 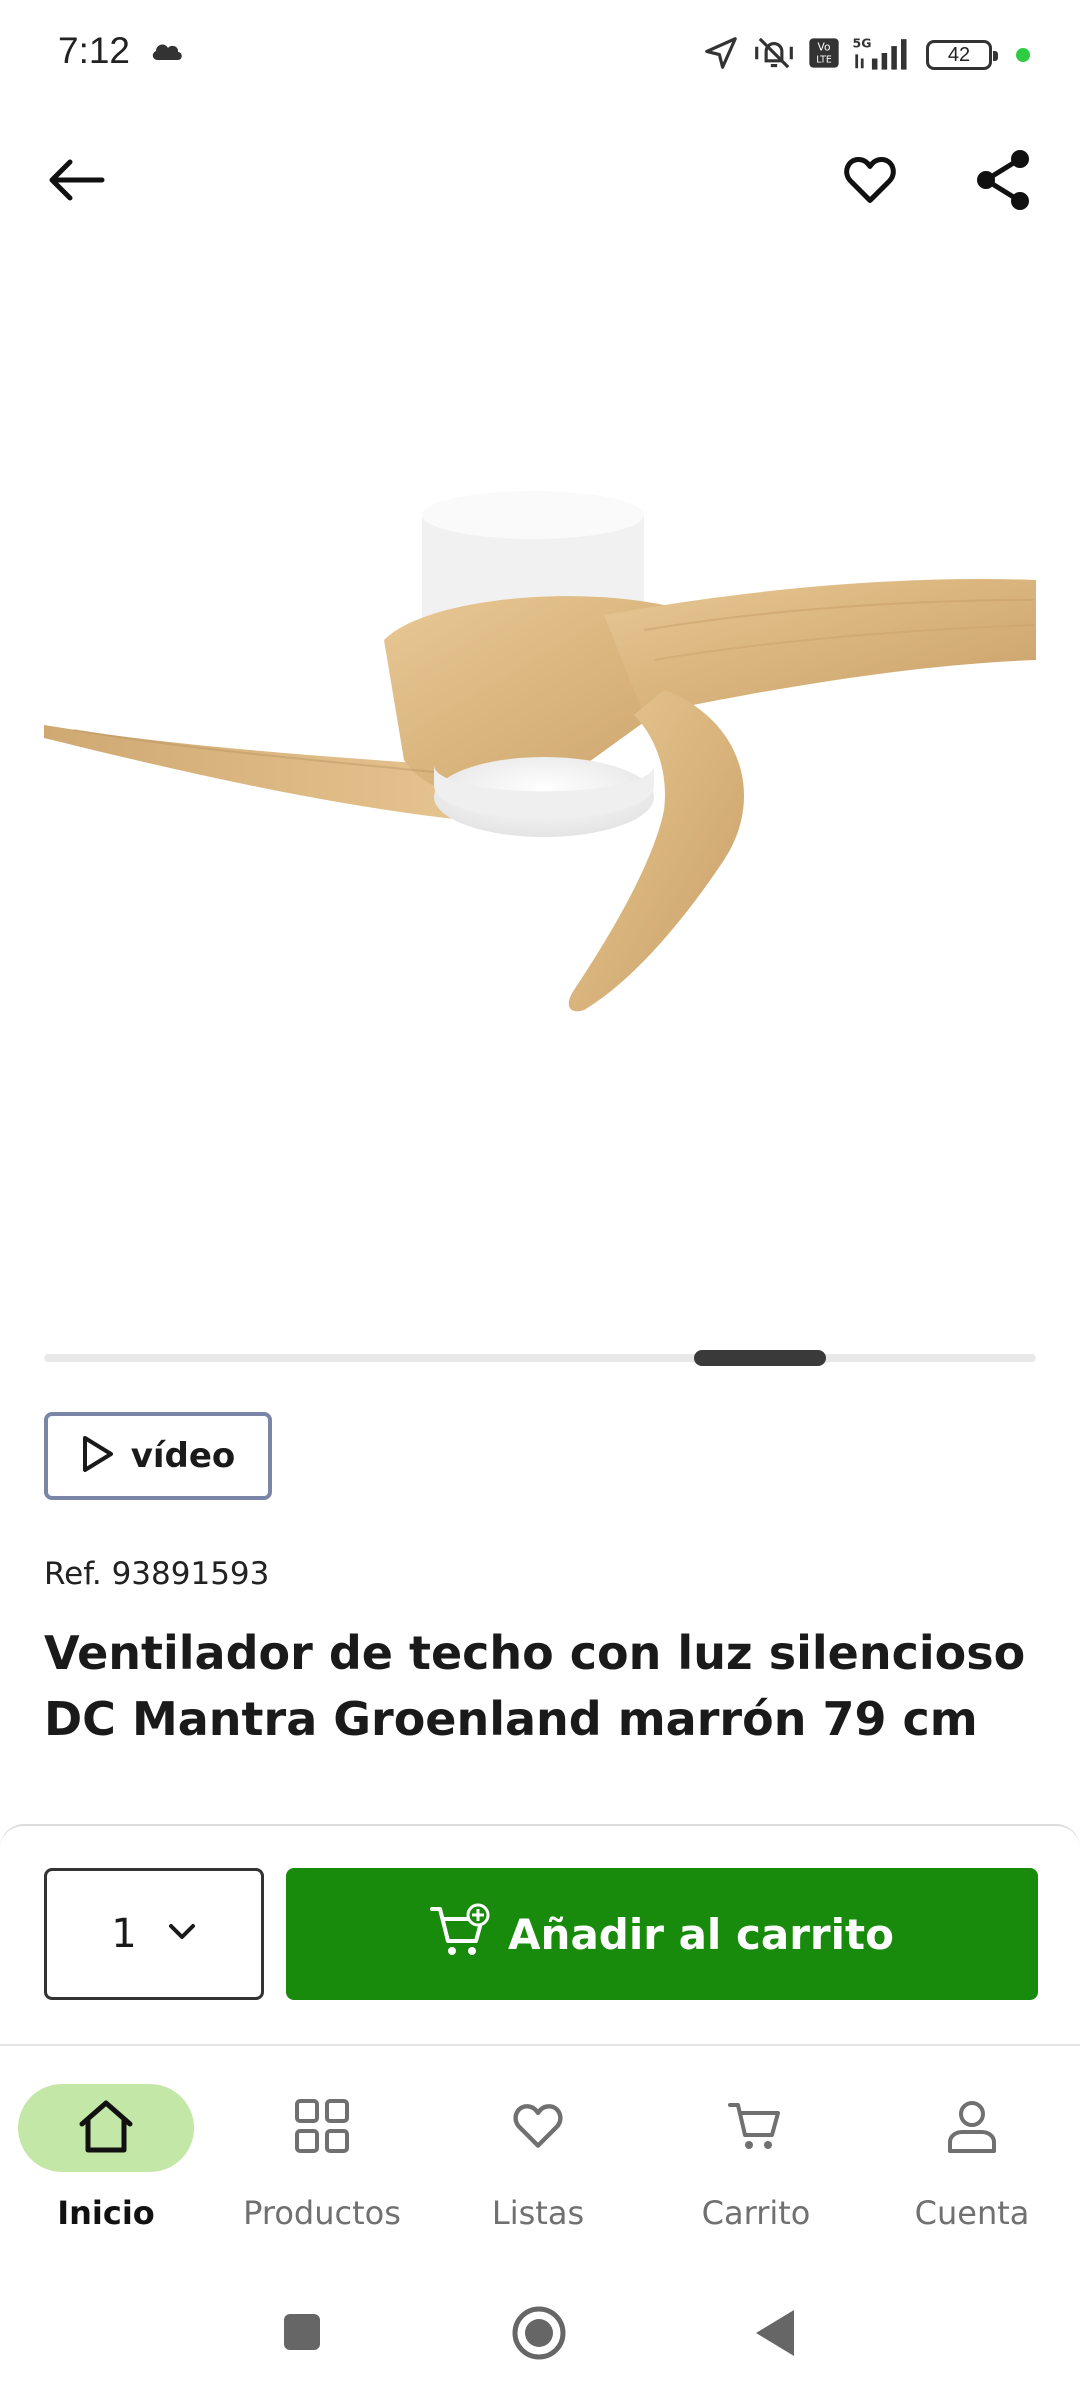 What do you see at coordinates (94, 50) in the screenshot?
I see `status-time: 7:12` at bounding box center [94, 50].